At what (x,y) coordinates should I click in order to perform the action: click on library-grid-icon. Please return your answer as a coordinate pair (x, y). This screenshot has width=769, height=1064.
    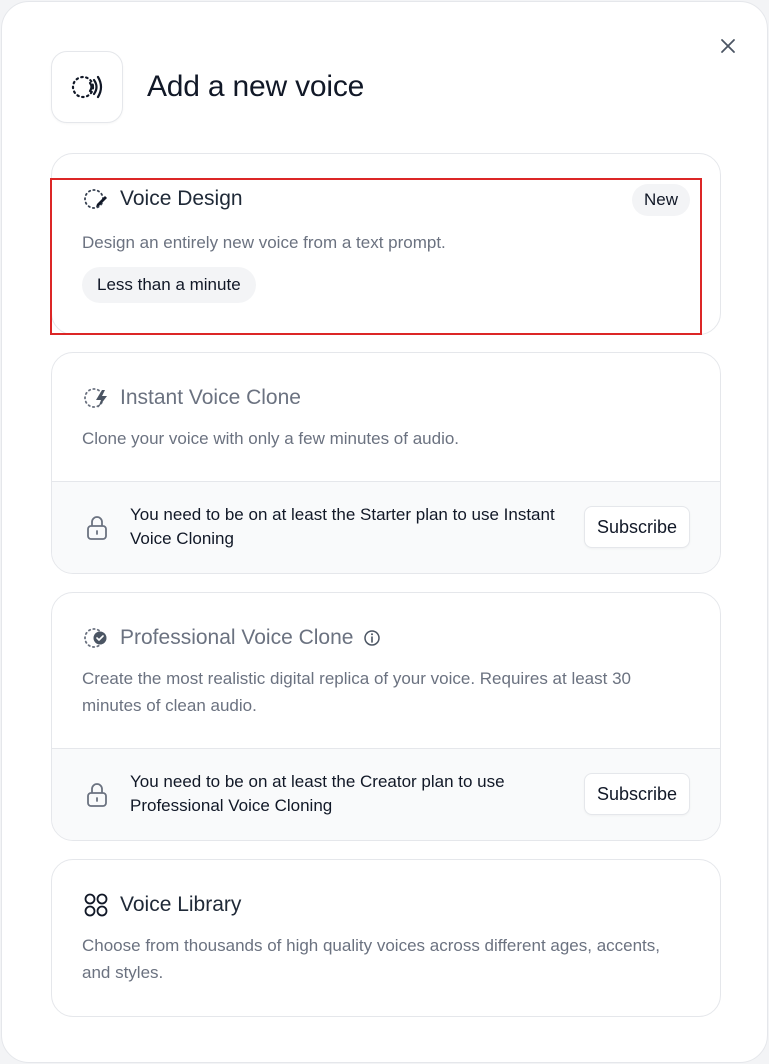
    Looking at the image, I should click on (96, 905).